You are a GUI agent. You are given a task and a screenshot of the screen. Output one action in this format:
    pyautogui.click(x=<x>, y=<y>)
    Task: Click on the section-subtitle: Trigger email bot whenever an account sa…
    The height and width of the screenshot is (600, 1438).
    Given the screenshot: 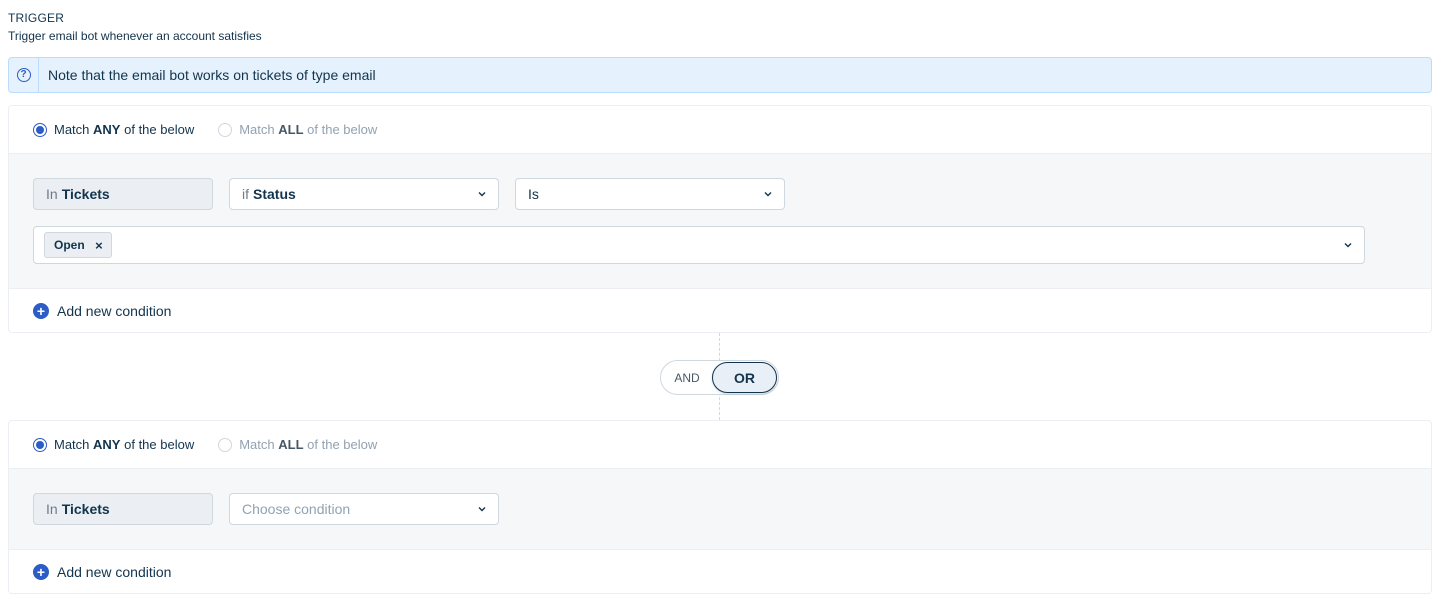 What is the action you would take?
    pyautogui.click(x=135, y=36)
    